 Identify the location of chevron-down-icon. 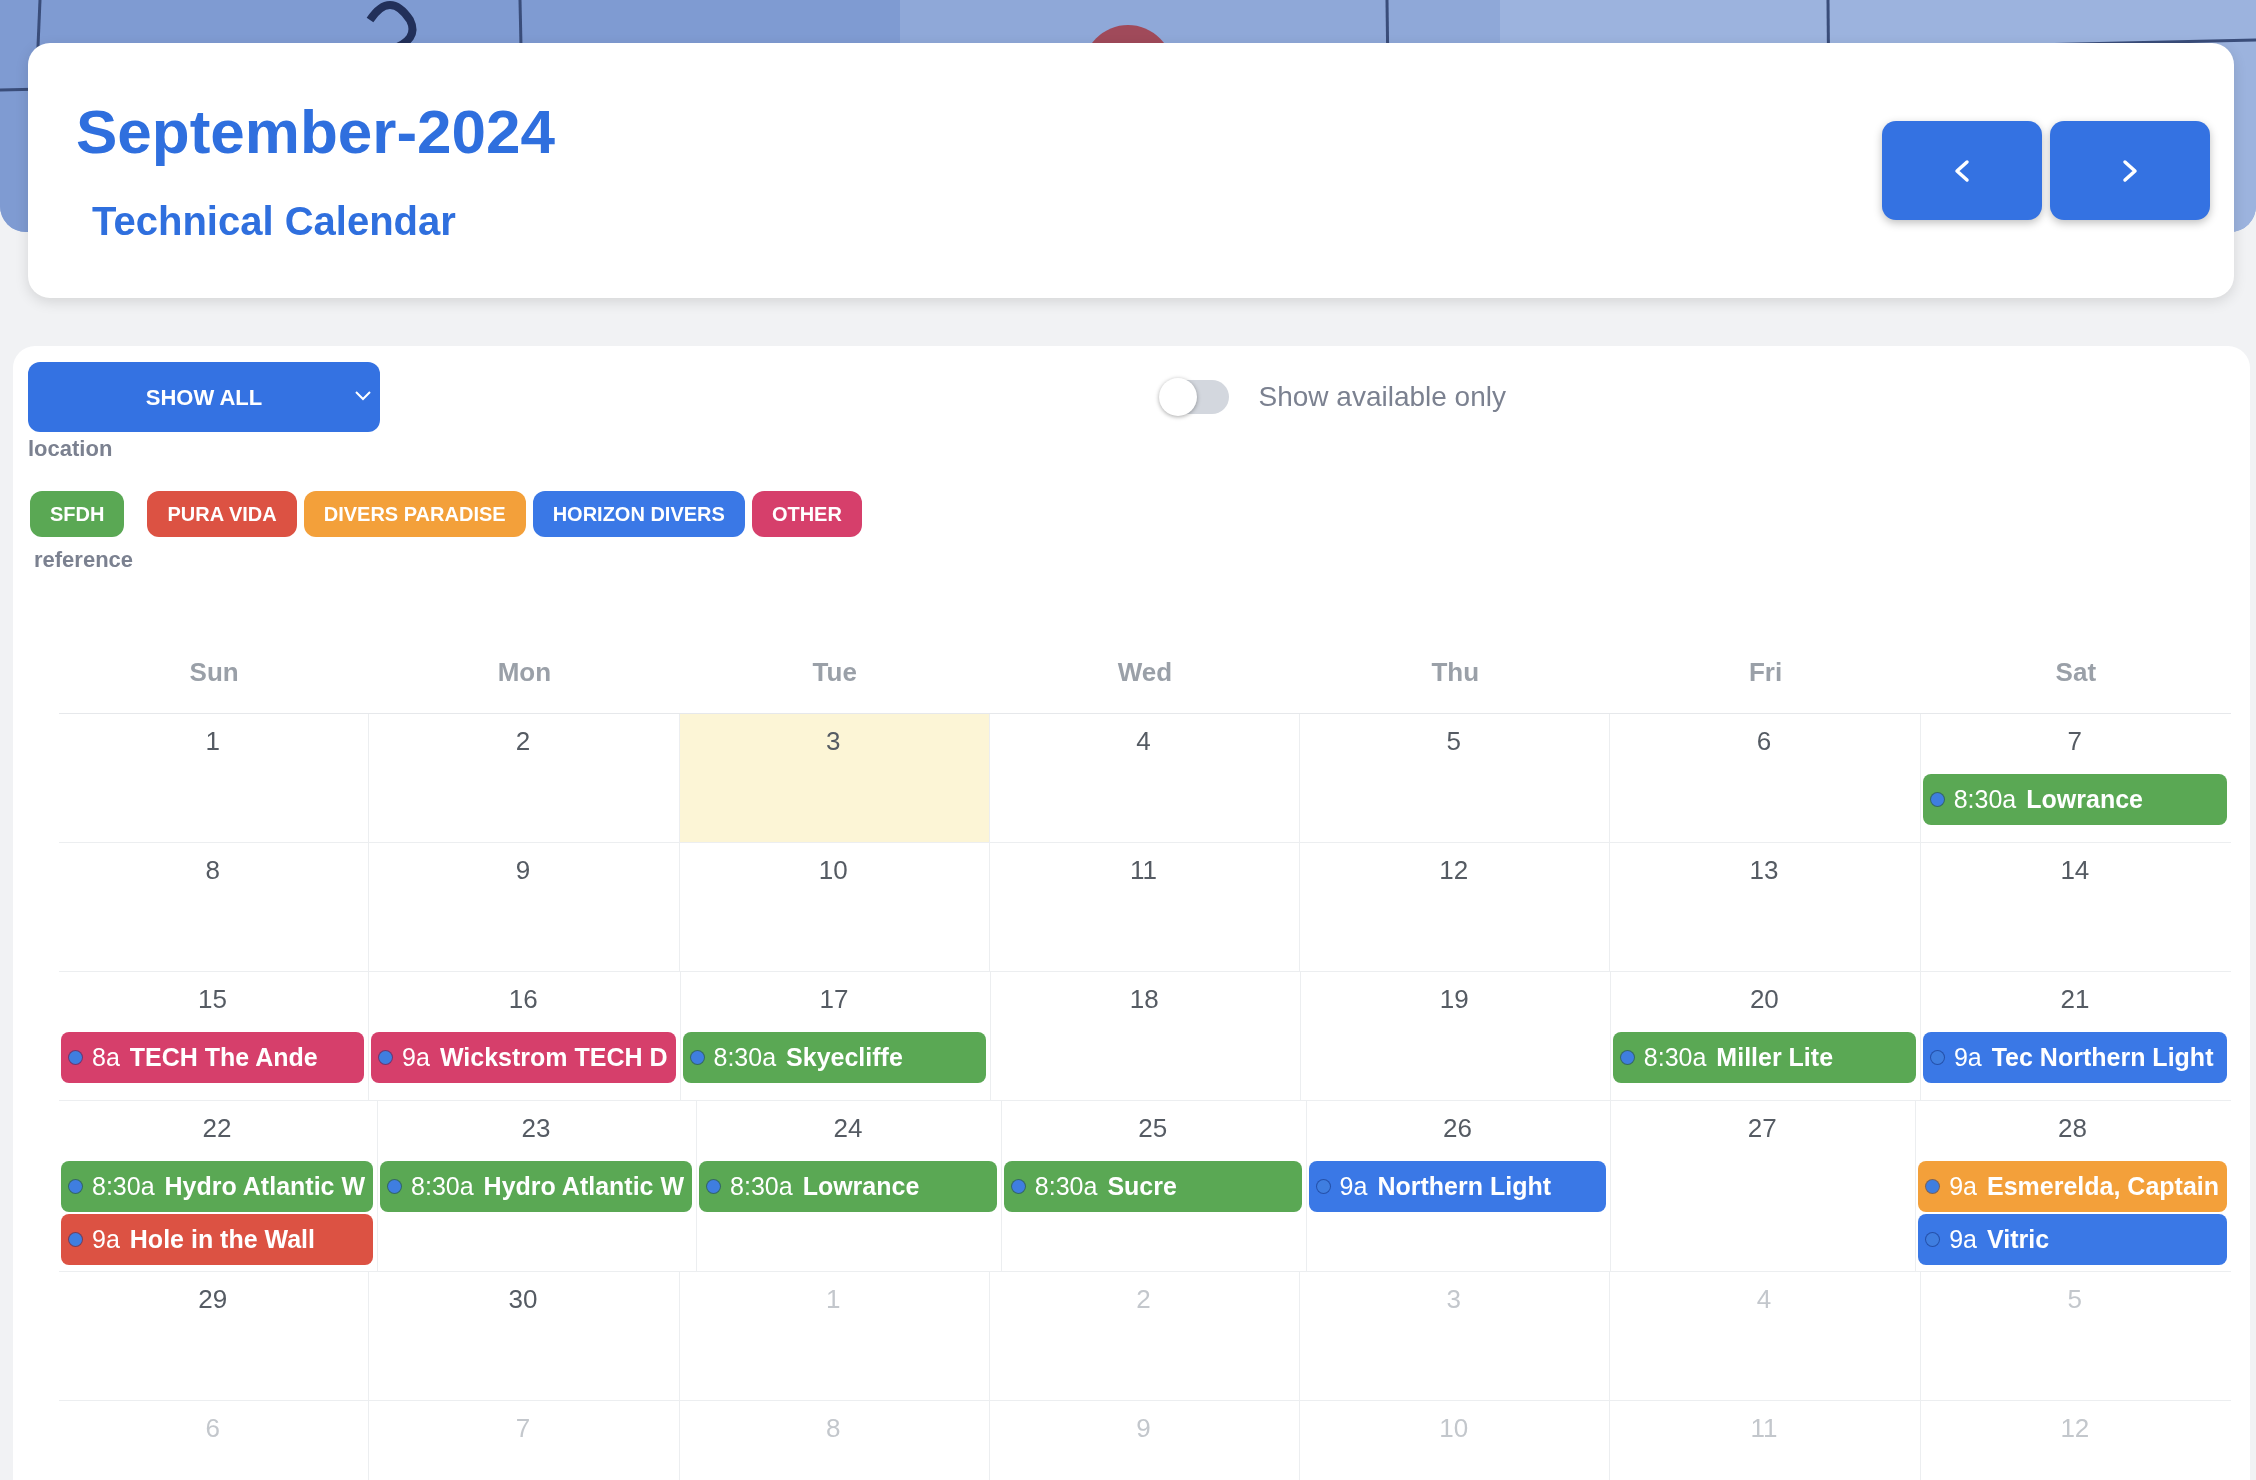
(363, 396).